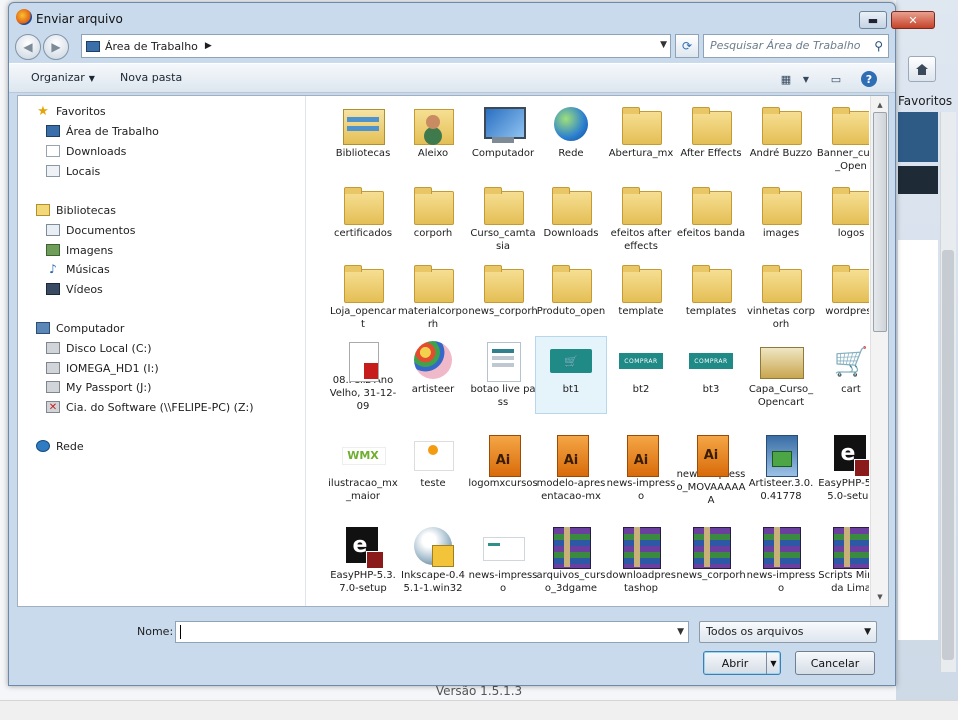 The height and width of the screenshot is (720, 958). What do you see at coordinates (102, 368) in the screenshot?
I see `nav-item-drive-i: IOMEGA_HD1 (I:)` at bounding box center [102, 368].